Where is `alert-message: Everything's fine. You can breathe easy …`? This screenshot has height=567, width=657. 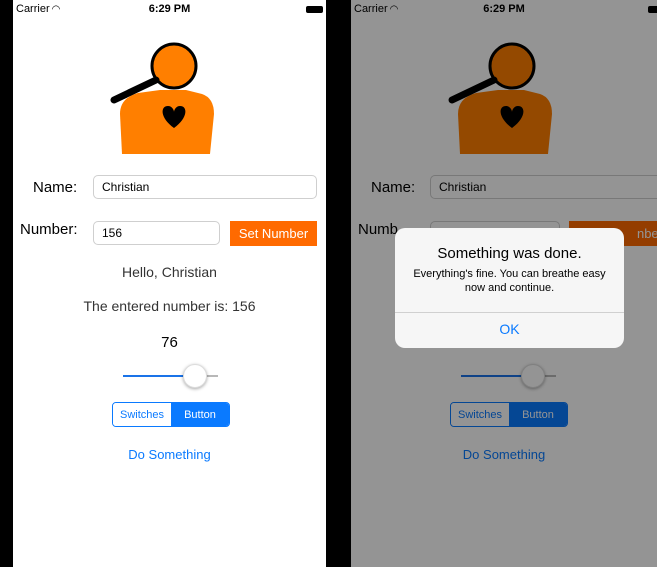 alert-message: Everything's fine. You can breathe easy … is located at coordinates (509, 281).